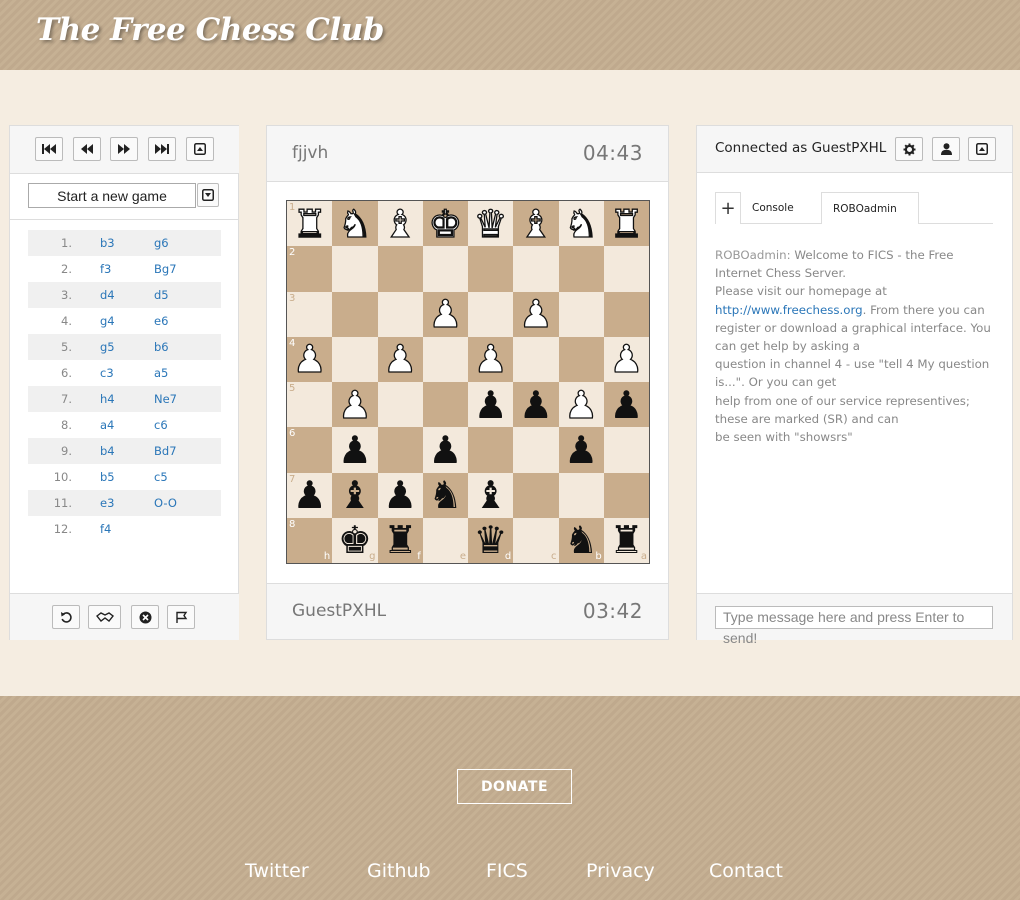 This screenshot has height=900, width=1020. I want to click on opponent-name: fjjvh, so click(310, 153).